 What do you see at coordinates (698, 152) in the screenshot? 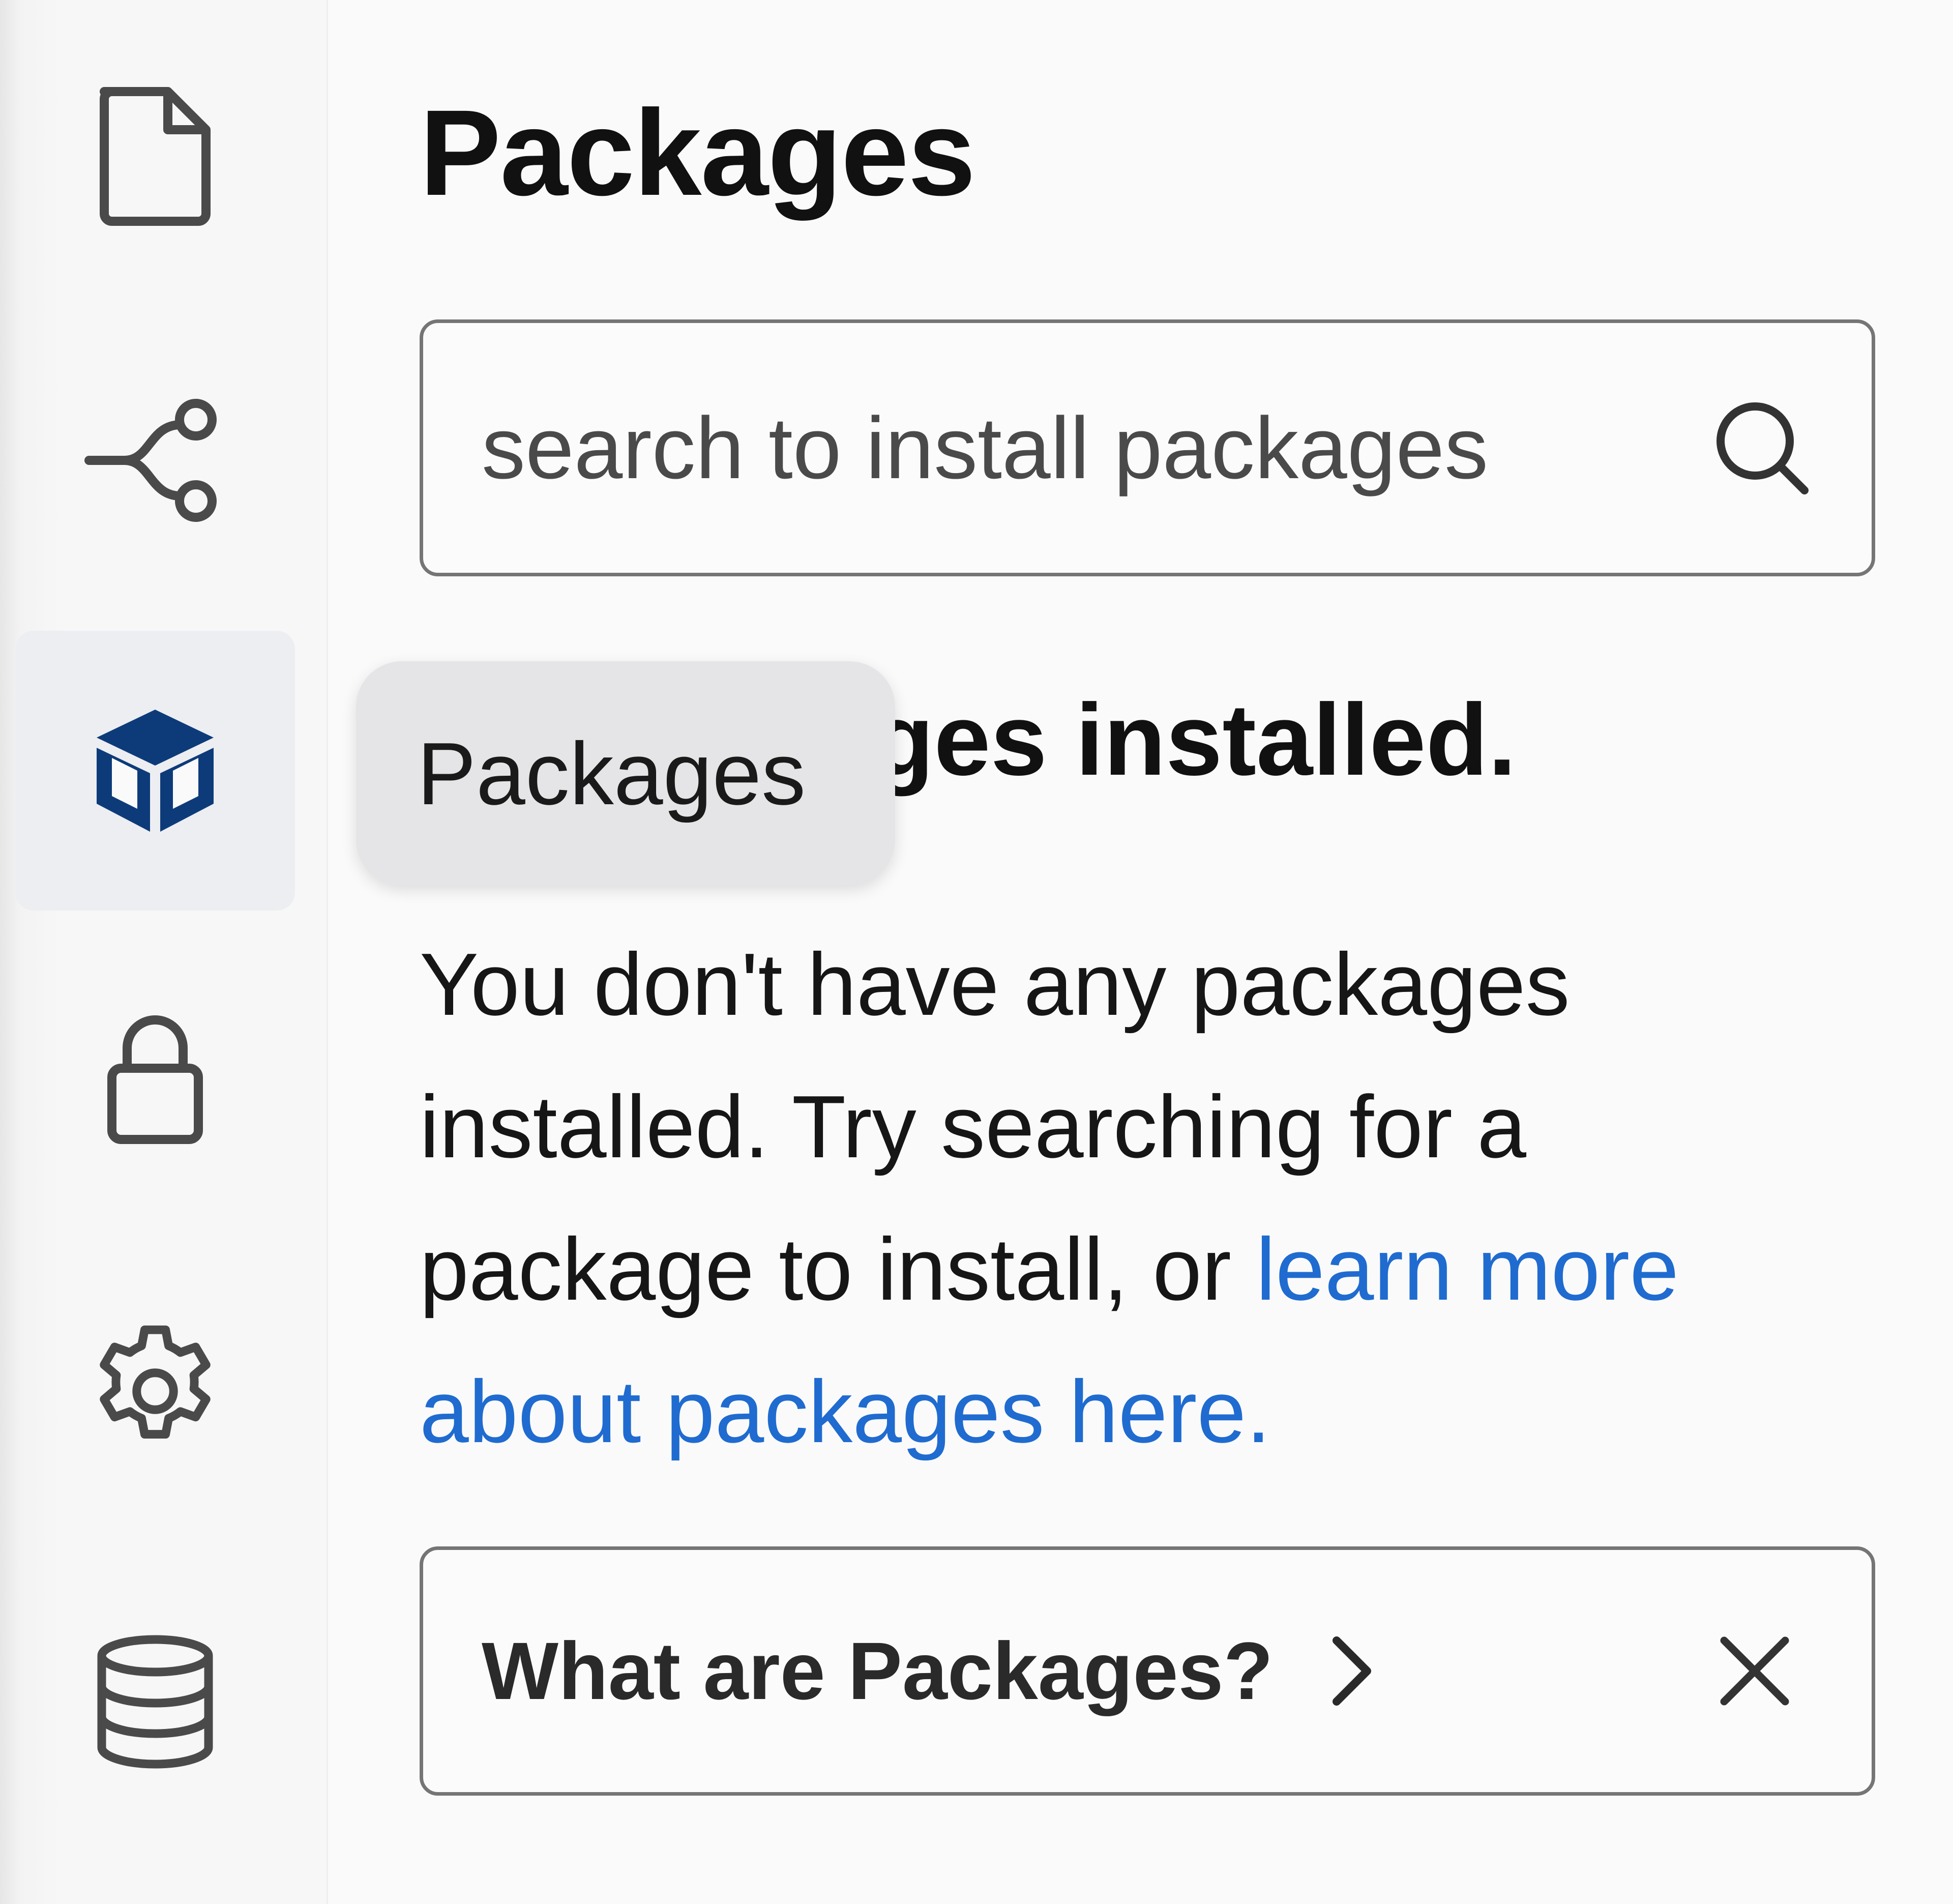
I see `page-title: Packages` at bounding box center [698, 152].